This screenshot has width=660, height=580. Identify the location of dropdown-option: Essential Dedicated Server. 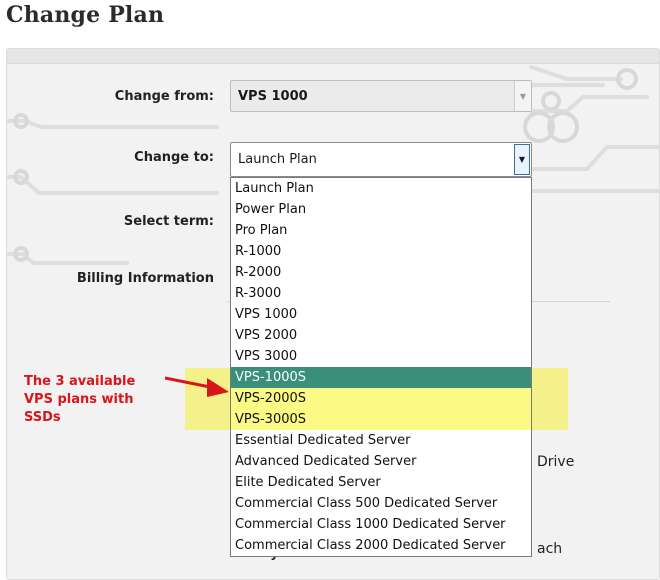
(381, 440).